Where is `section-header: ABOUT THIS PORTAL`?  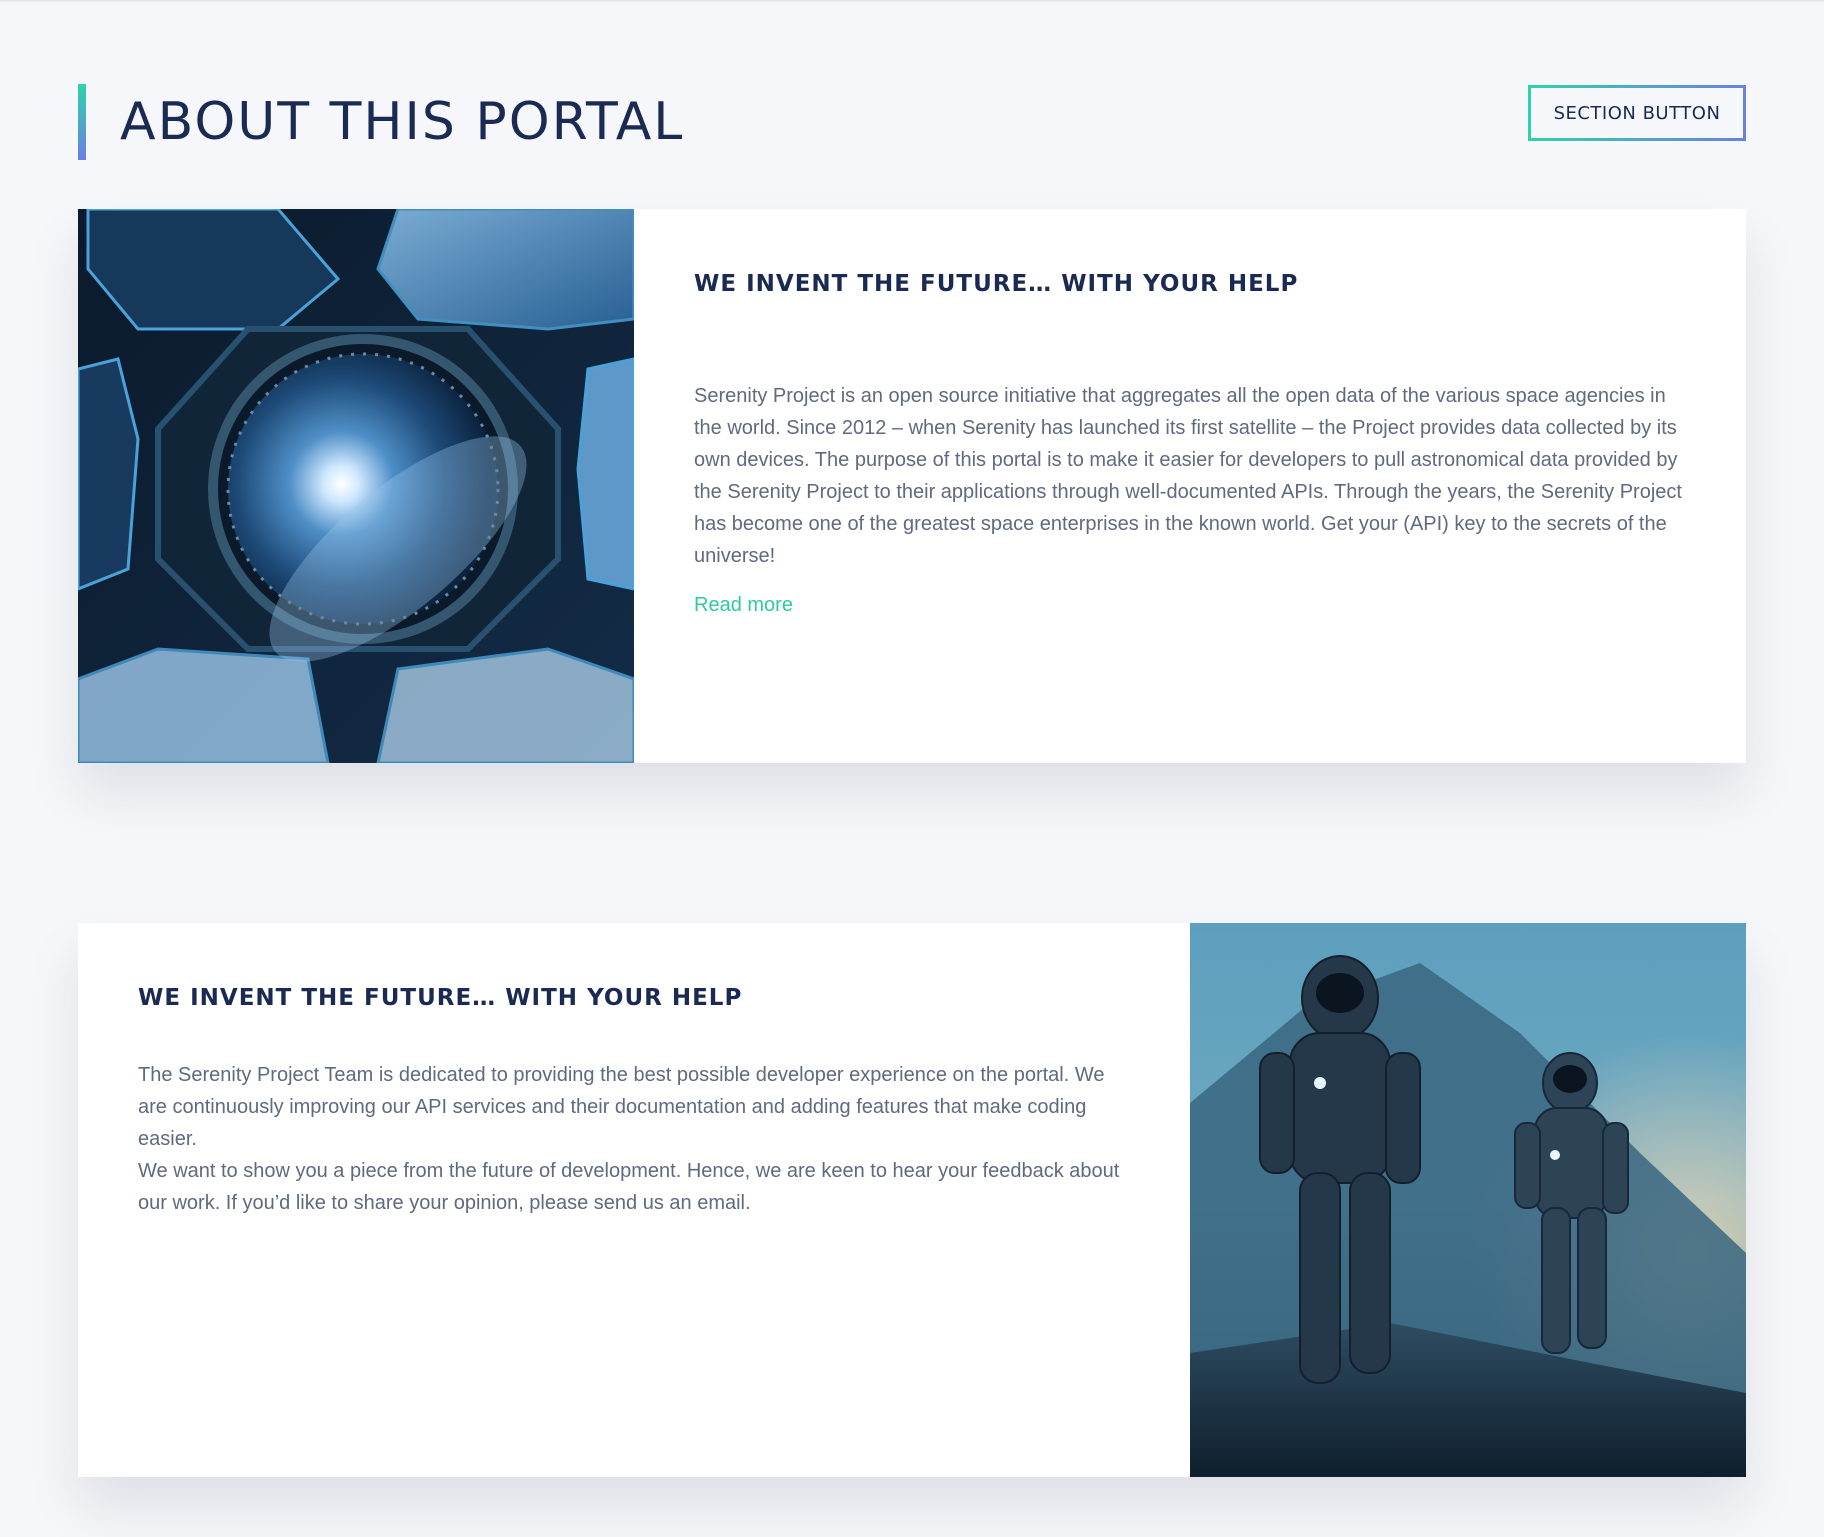 section-header: ABOUT THIS PORTAL is located at coordinates (381, 122).